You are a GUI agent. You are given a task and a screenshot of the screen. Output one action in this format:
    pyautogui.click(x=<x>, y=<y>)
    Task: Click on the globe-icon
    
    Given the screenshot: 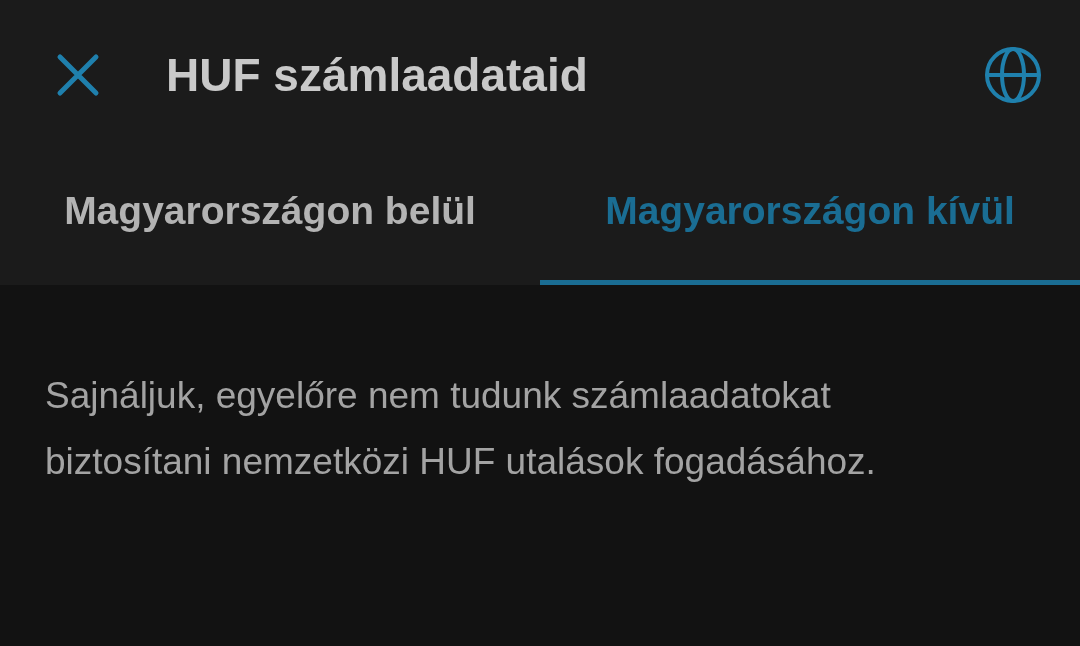 What is the action you would take?
    pyautogui.click(x=1013, y=75)
    